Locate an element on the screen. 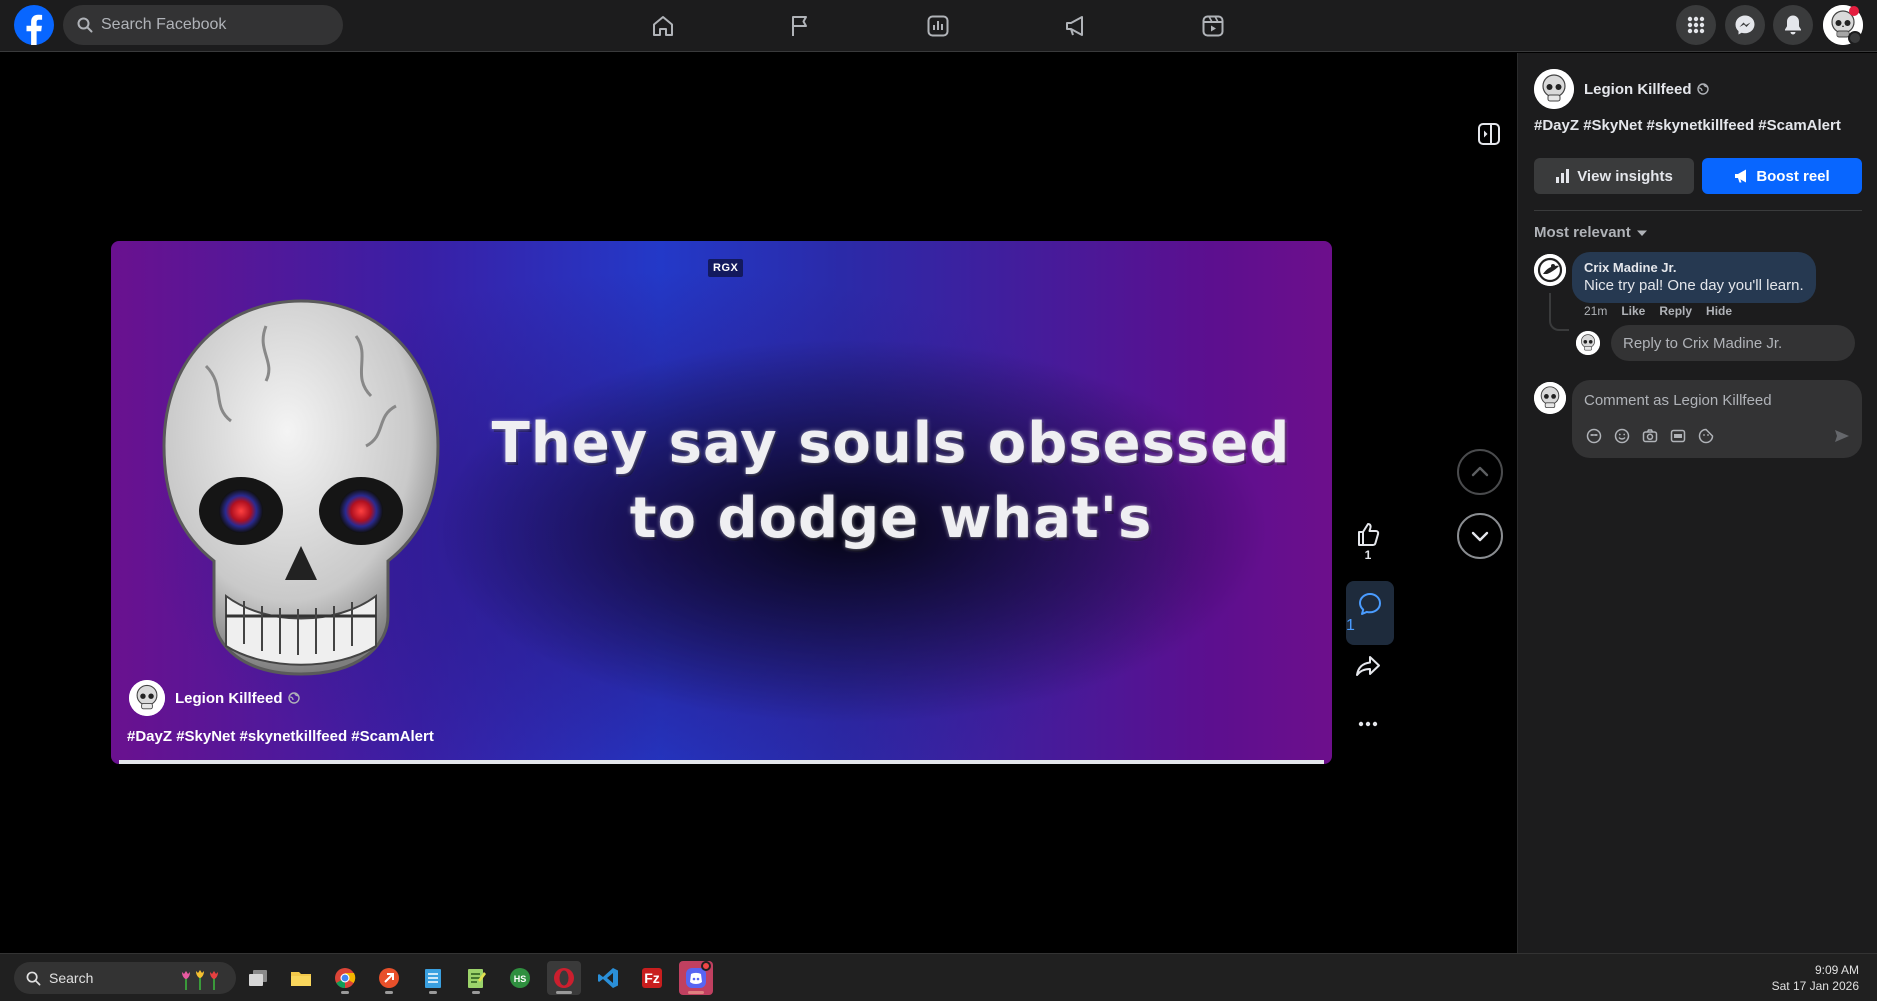  avatar-icon is located at coordinates (1550, 270).